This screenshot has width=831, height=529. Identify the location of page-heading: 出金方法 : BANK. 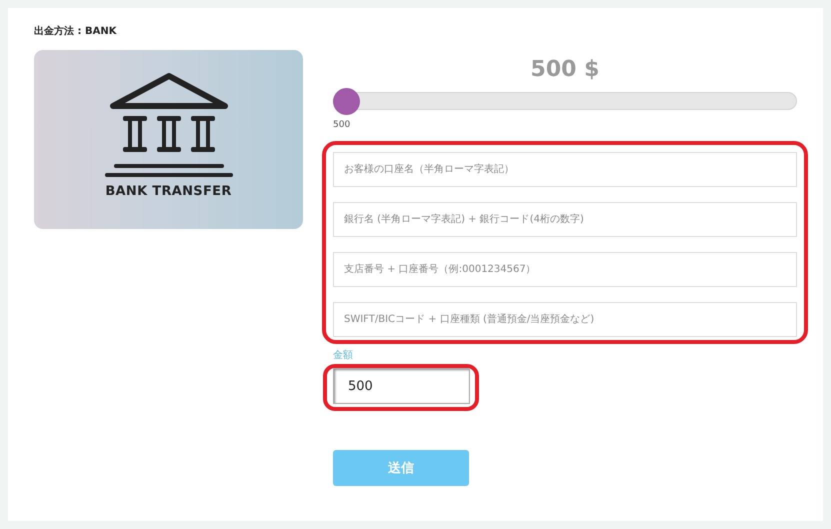
(76, 32).